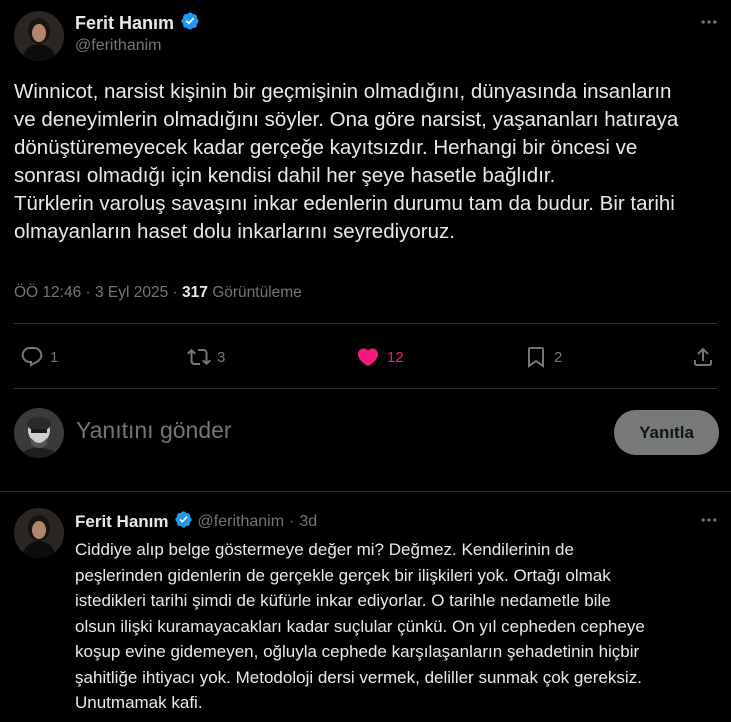  What do you see at coordinates (368, 357) in the screenshot?
I see `like-icon` at bounding box center [368, 357].